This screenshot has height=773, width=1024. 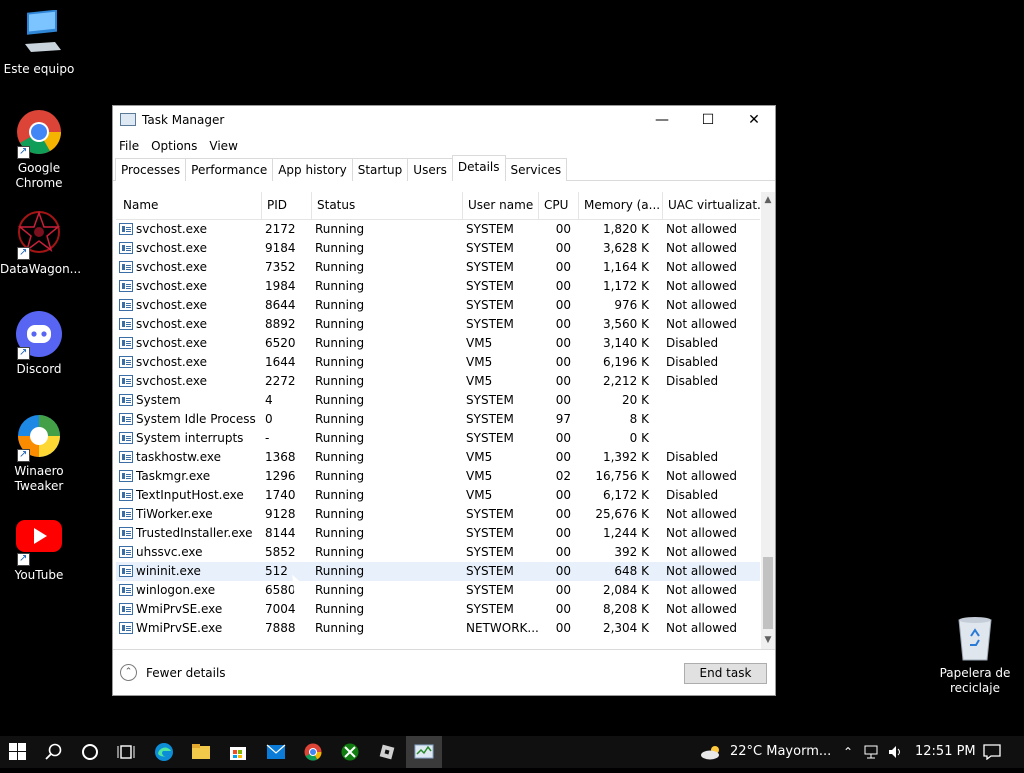 I want to click on windows-logo-icon, so click(x=17, y=751).